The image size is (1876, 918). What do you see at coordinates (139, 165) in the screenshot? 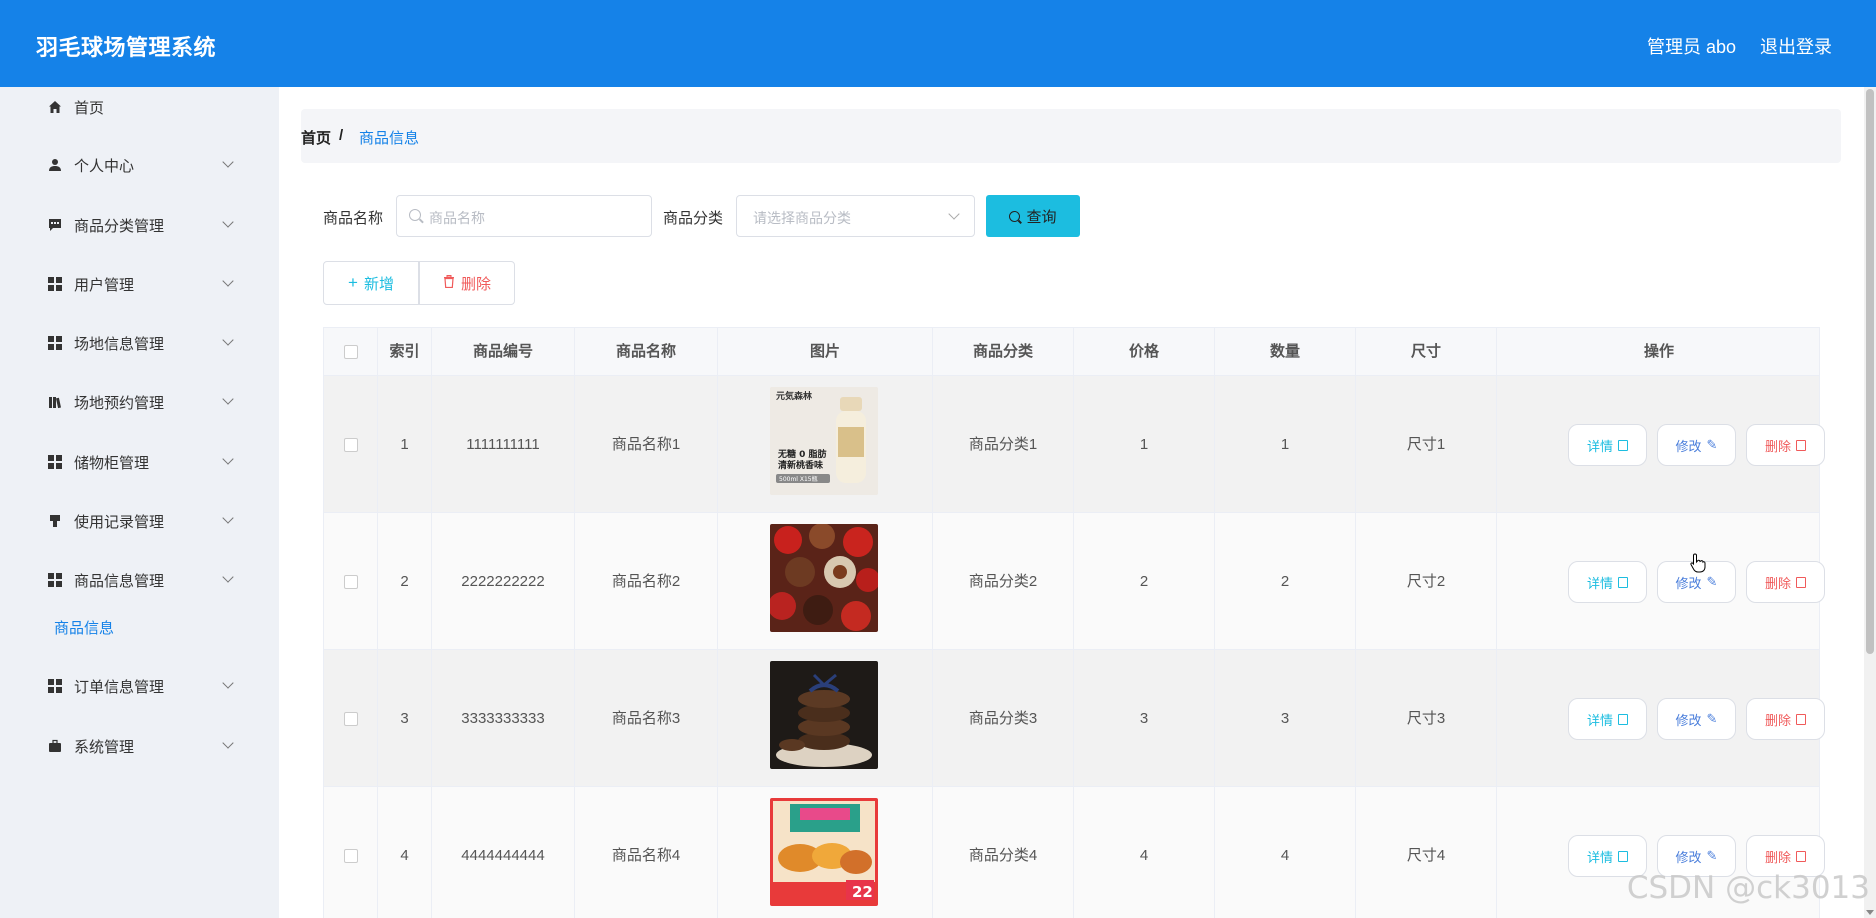
I see `sidebar-item-personal-center: 个人中心` at bounding box center [139, 165].